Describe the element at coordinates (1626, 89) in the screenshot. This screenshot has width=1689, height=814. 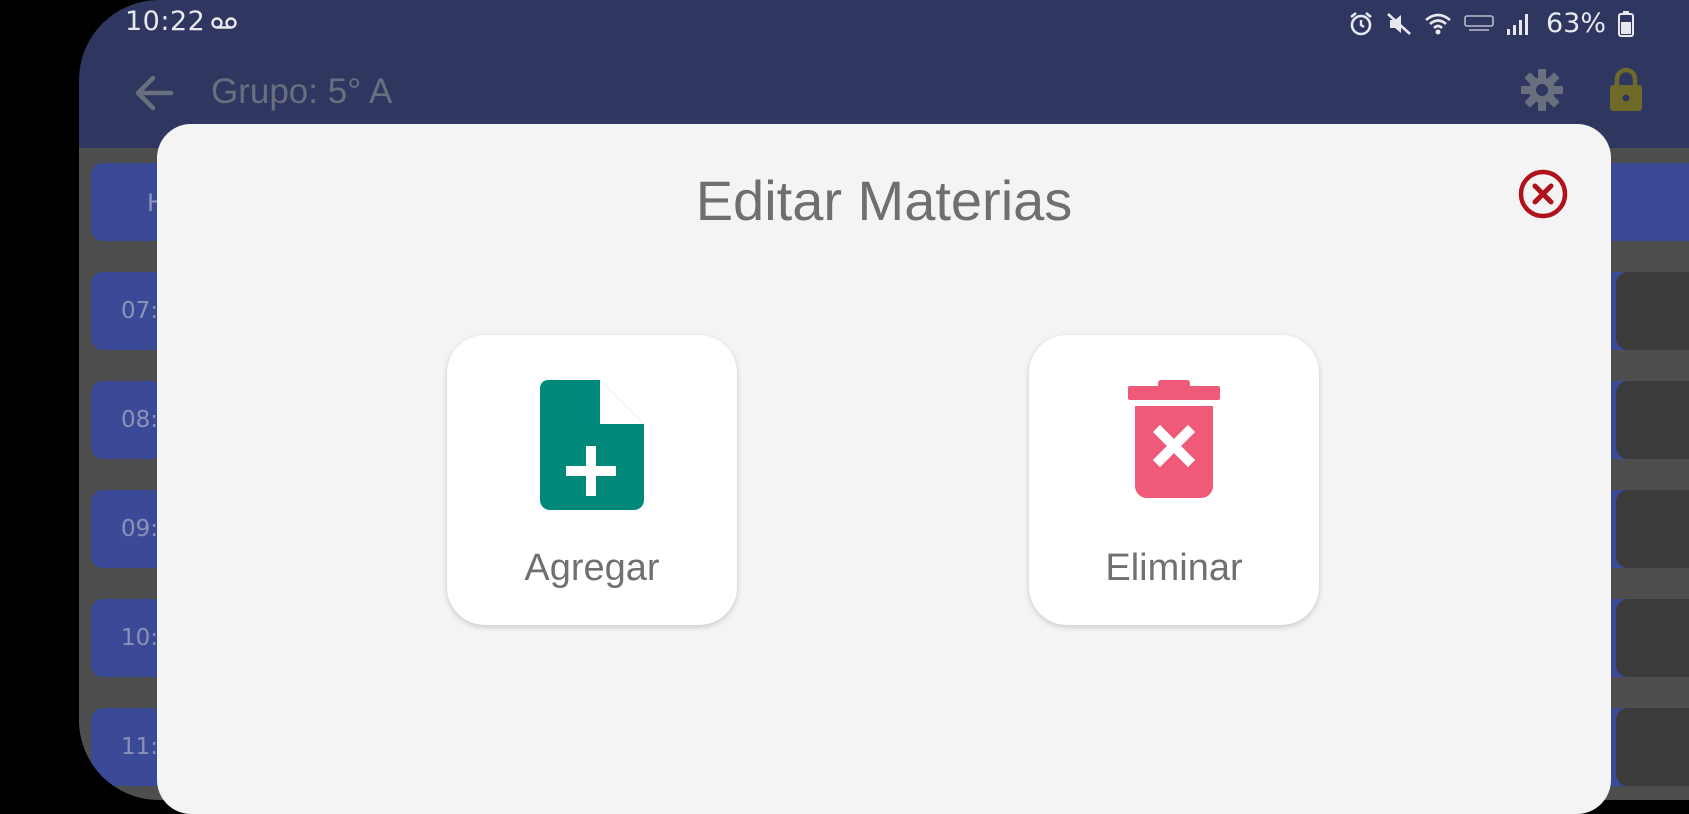
I see `lock-icon` at that location.